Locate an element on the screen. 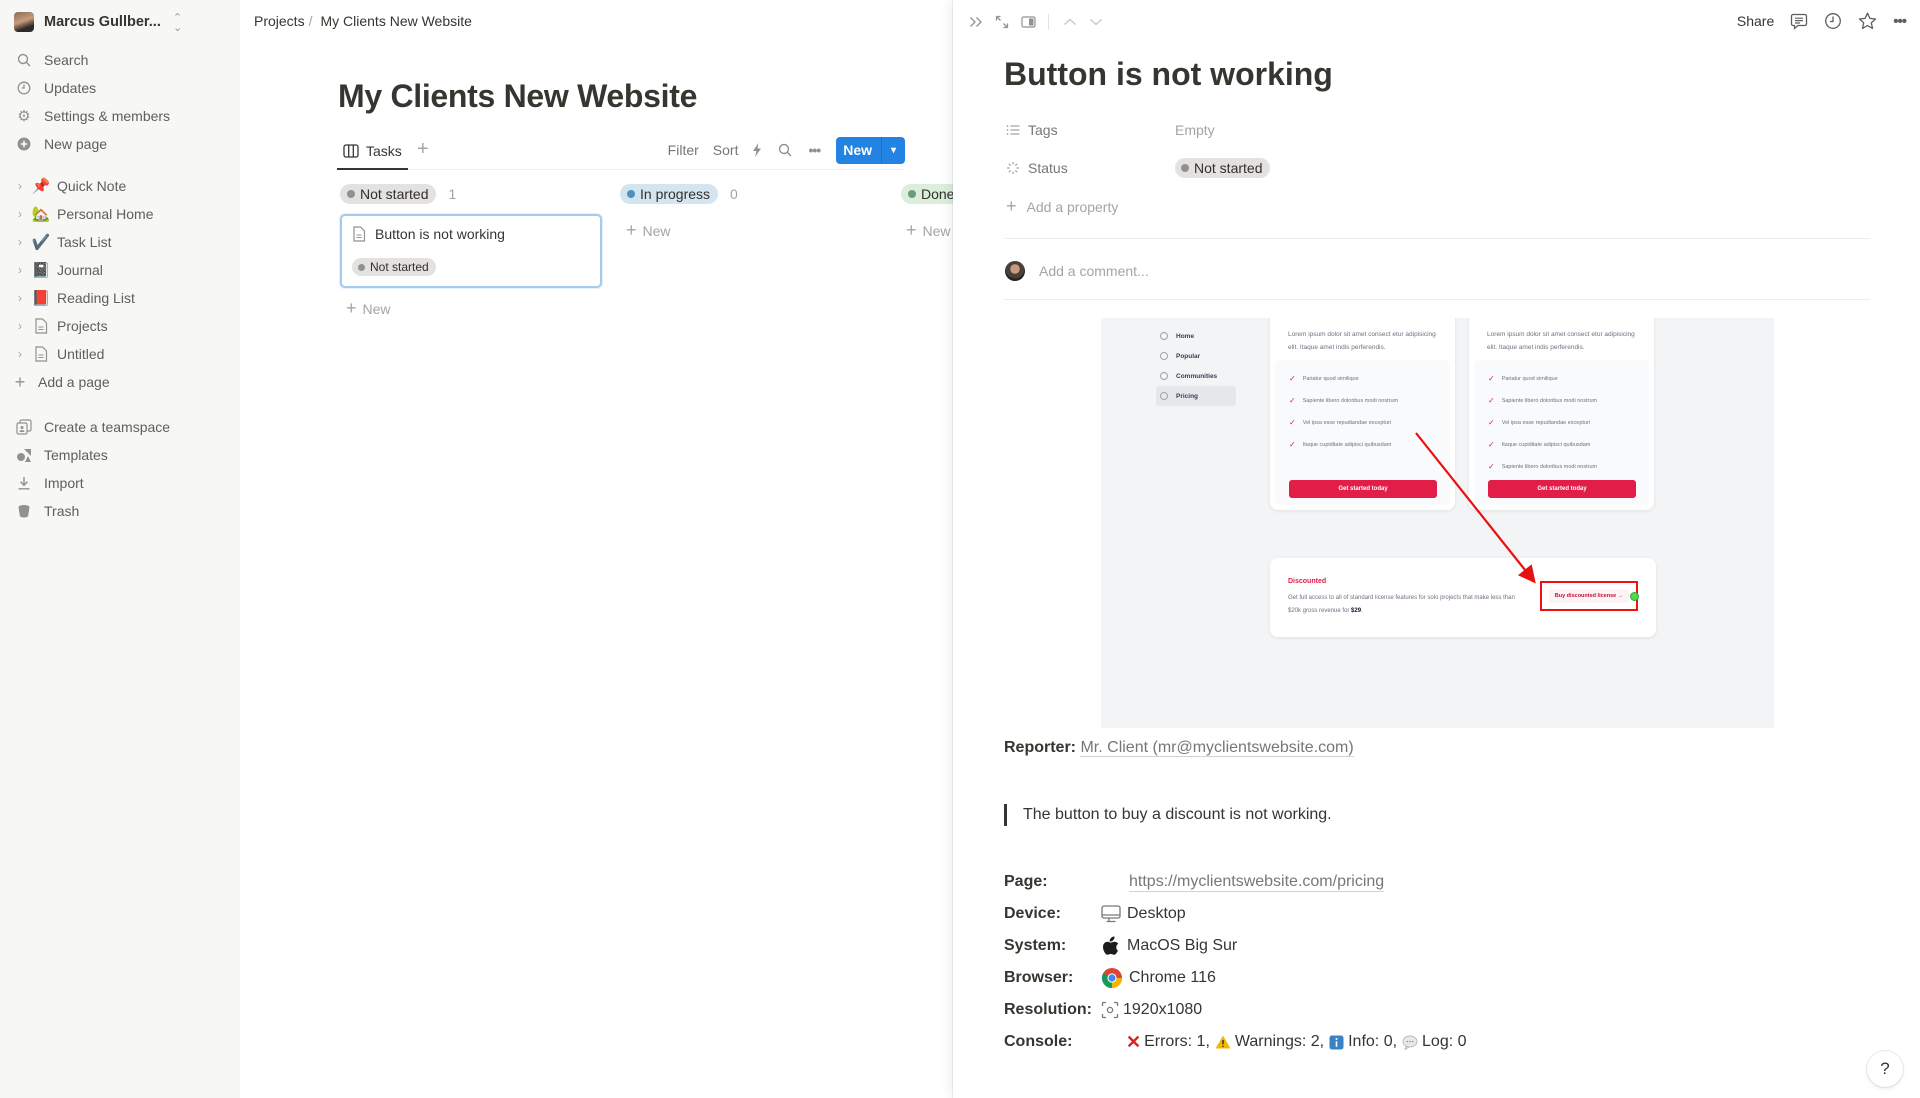  close-peek-double-chevron-icon is located at coordinates (976, 22).